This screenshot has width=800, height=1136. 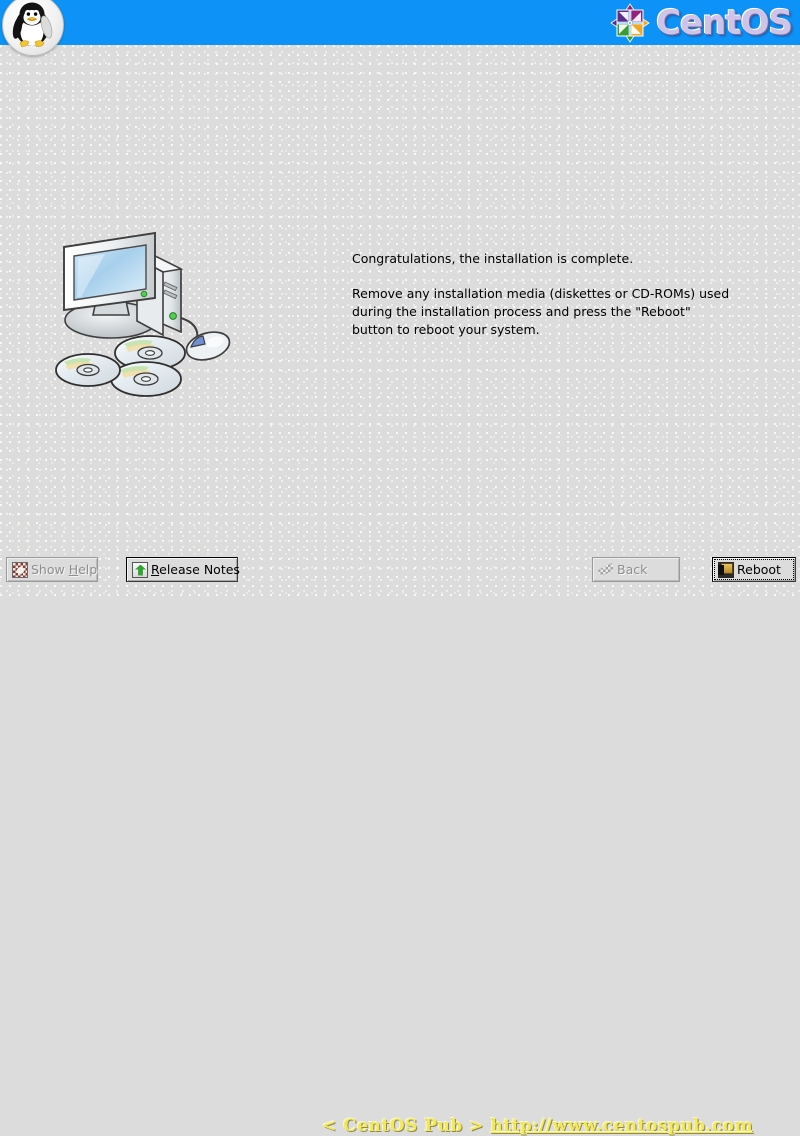 What do you see at coordinates (606, 569) in the screenshot?
I see `back-arrow-icon` at bounding box center [606, 569].